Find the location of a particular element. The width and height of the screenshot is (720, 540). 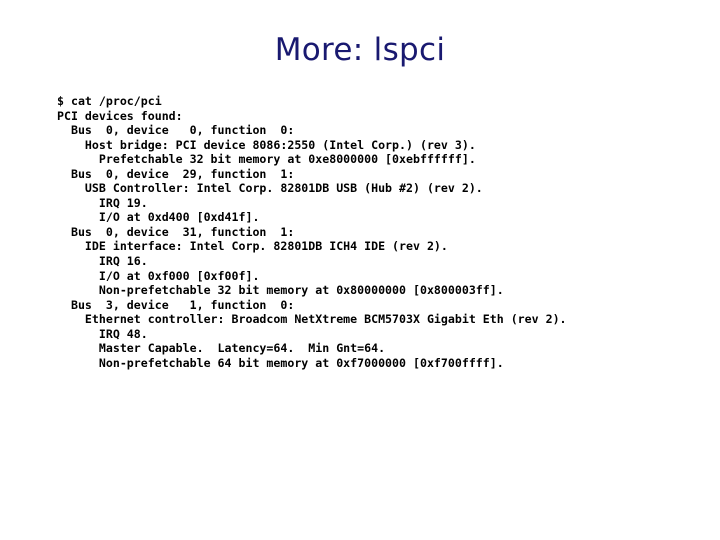

console-command-line: $ cat /proc/pci is located at coordinates (109, 101).